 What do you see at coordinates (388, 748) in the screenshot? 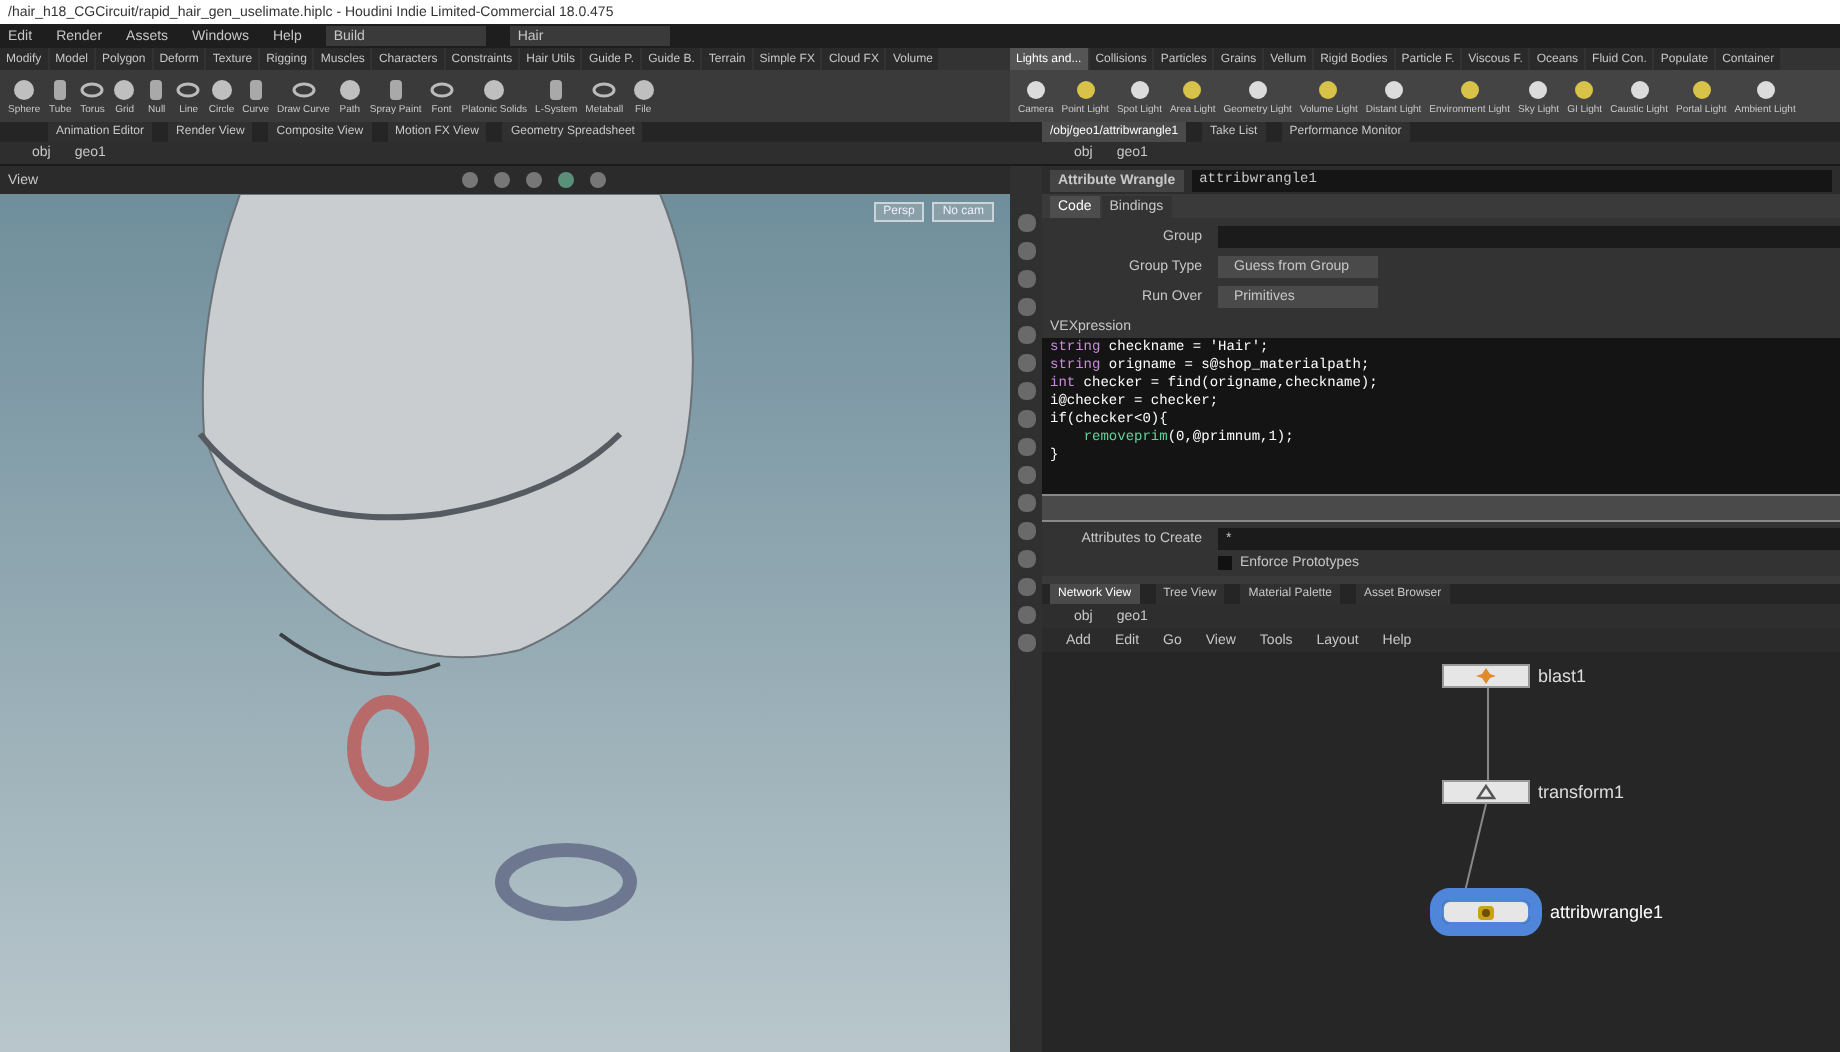
I see `ring-drawing` at bounding box center [388, 748].